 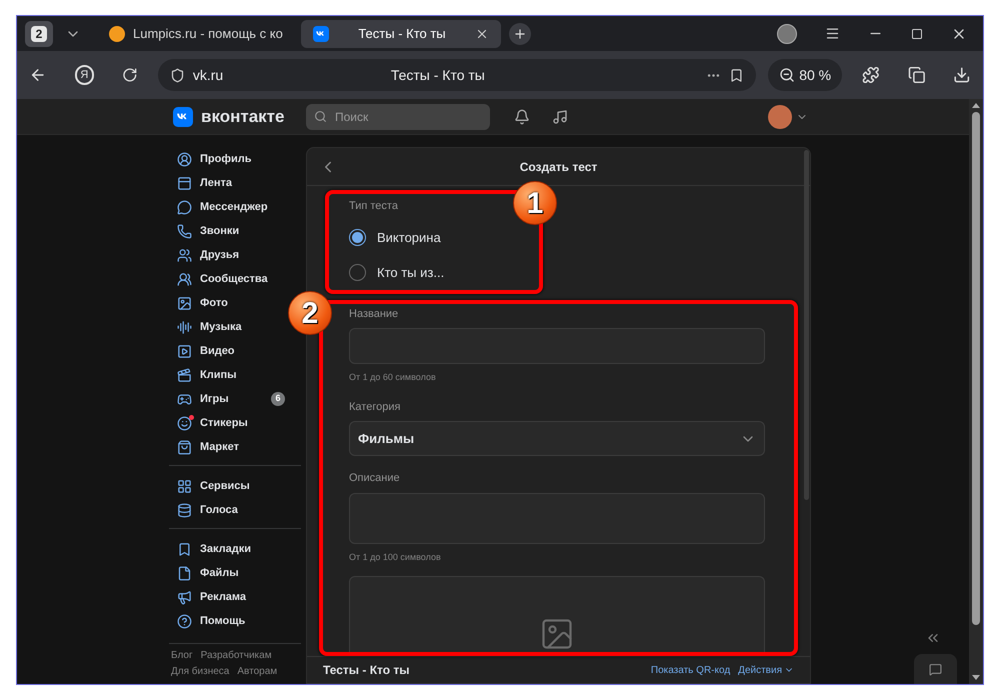 I want to click on sidebar-item: Стикеры, so click(x=228, y=423).